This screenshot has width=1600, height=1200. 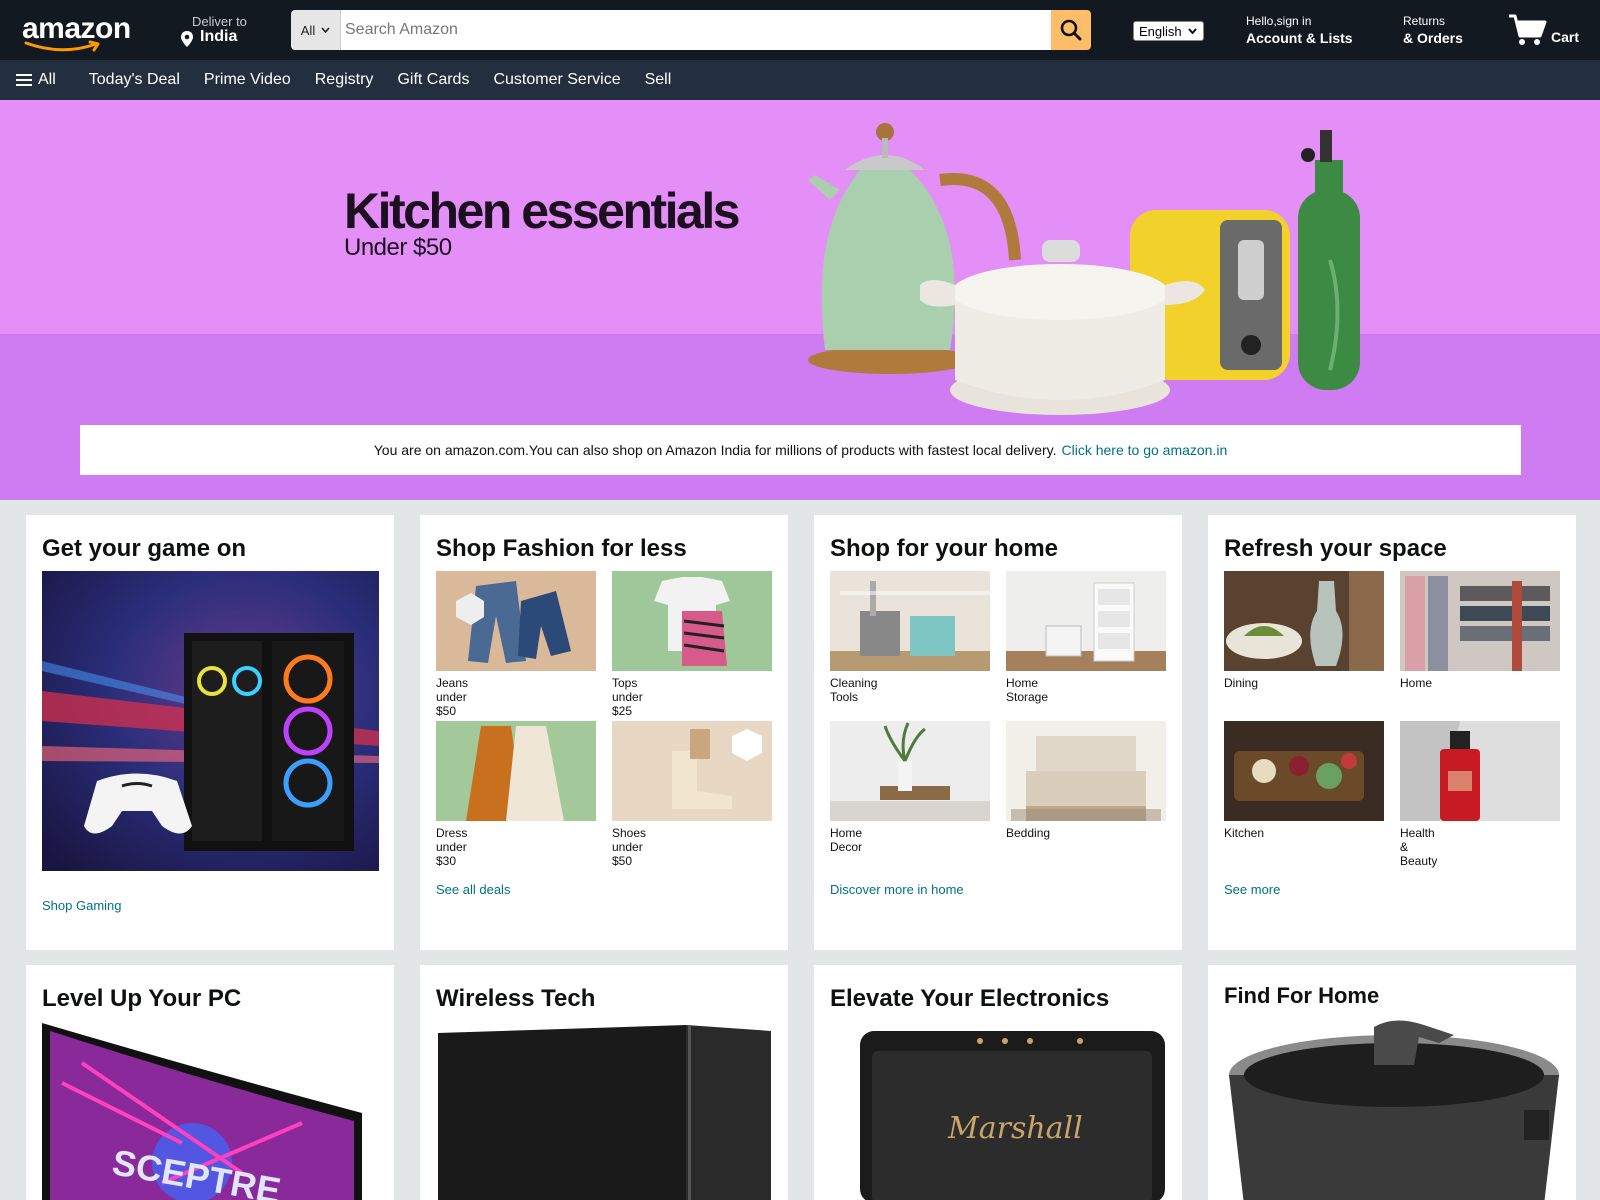 What do you see at coordinates (1145, 450) in the screenshot?
I see `amazon-in-link: Click here to go amazon.in` at bounding box center [1145, 450].